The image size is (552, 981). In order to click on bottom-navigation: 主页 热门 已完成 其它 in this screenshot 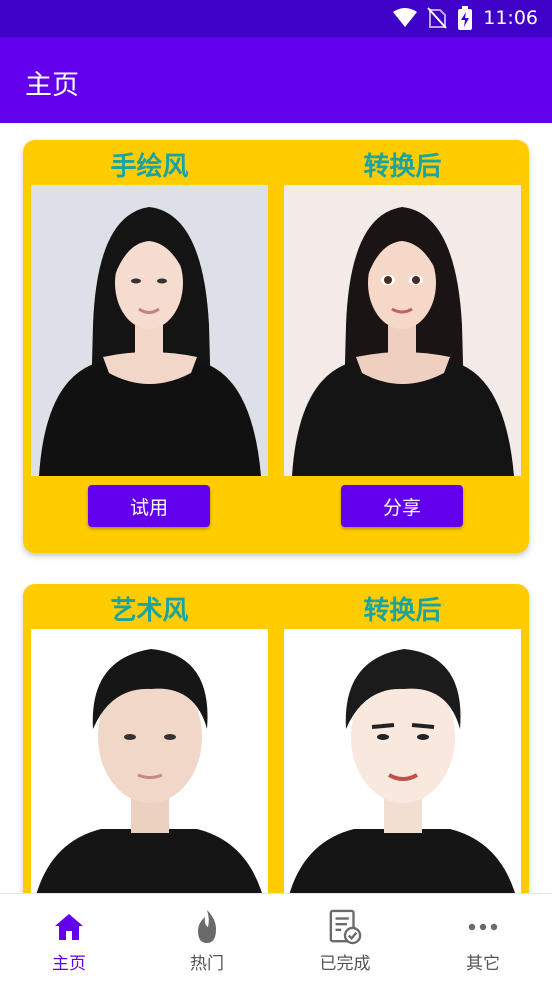, I will do `click(276, 937)`.